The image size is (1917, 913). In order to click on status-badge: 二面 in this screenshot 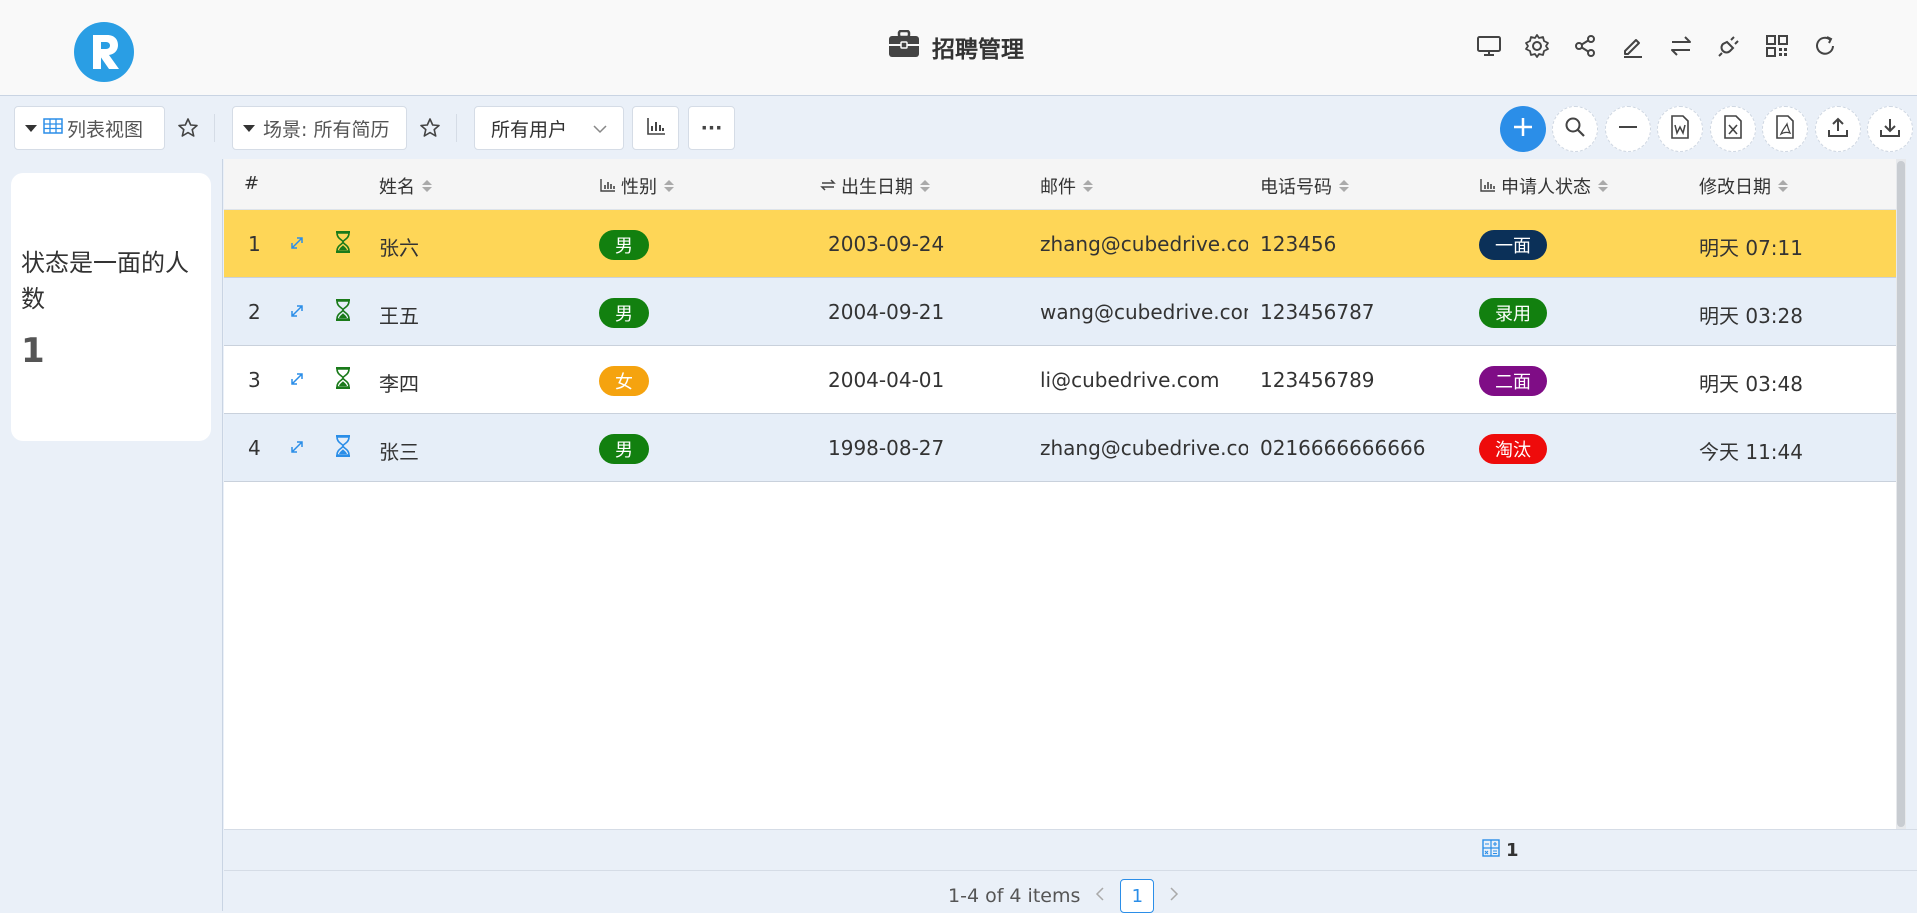, I will do `click(1513, 381)`.